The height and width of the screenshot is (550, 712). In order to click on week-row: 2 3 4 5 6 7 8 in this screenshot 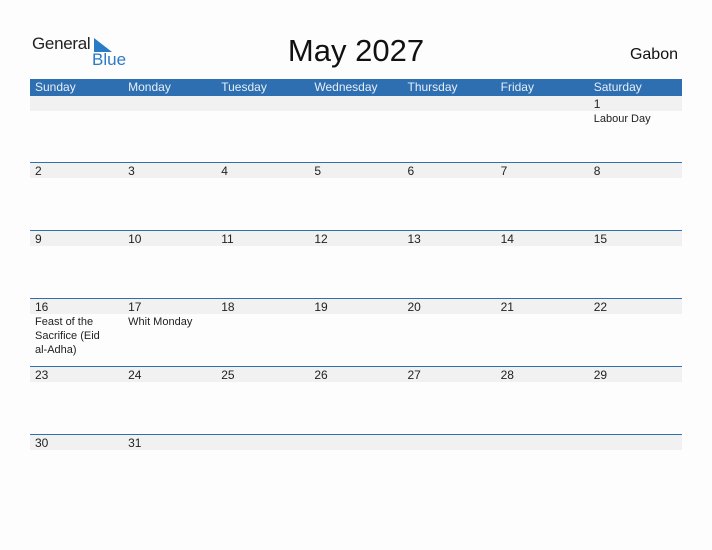, I will do `click(356, 196)`.